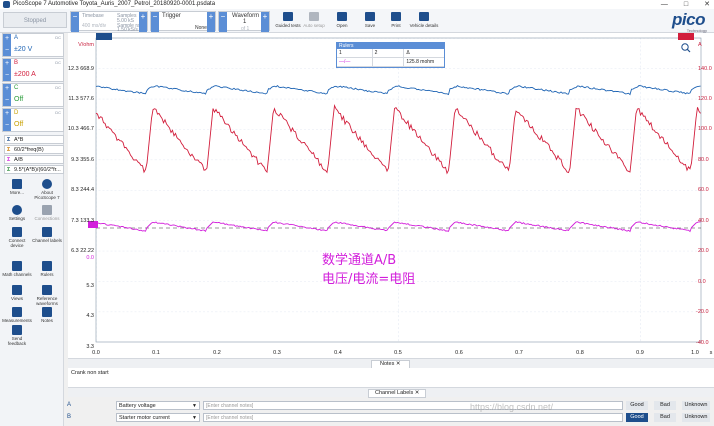 The width and height of the screenshot is (714, 426). What do you see at coordinates (342, 20) in the screenshot?
I see `open-button: Open` at bounding box center [342, 20].